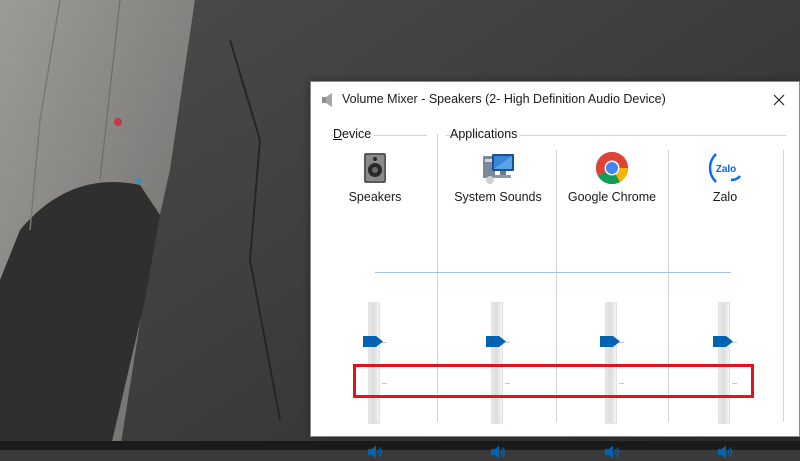 Image resolution: width=800 pixels, height=461 pixels. What do you see at coordinates (612, 197) in the screenshot?
I see `channel-label: Google Chrome` at bounding box center [612, 197].